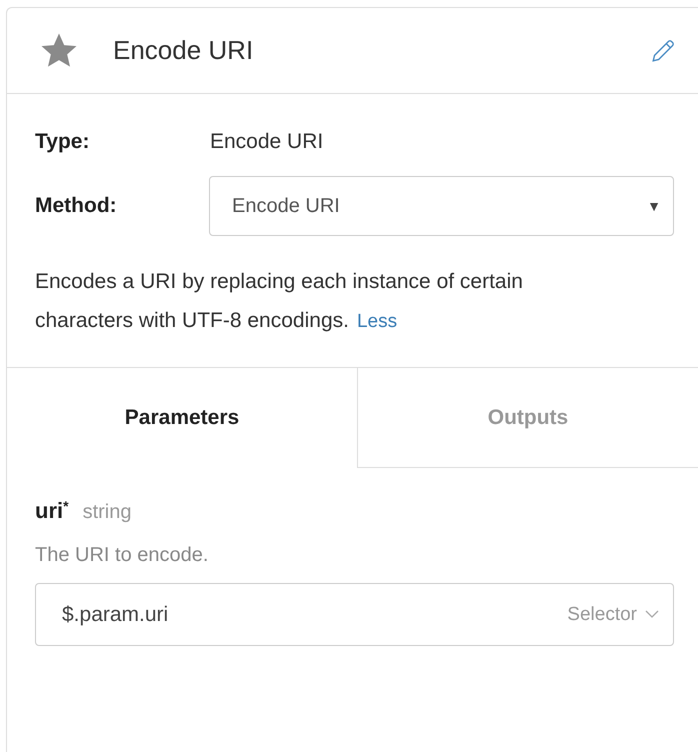  I want to click on type-value: Encode URI, so click(267, 142).